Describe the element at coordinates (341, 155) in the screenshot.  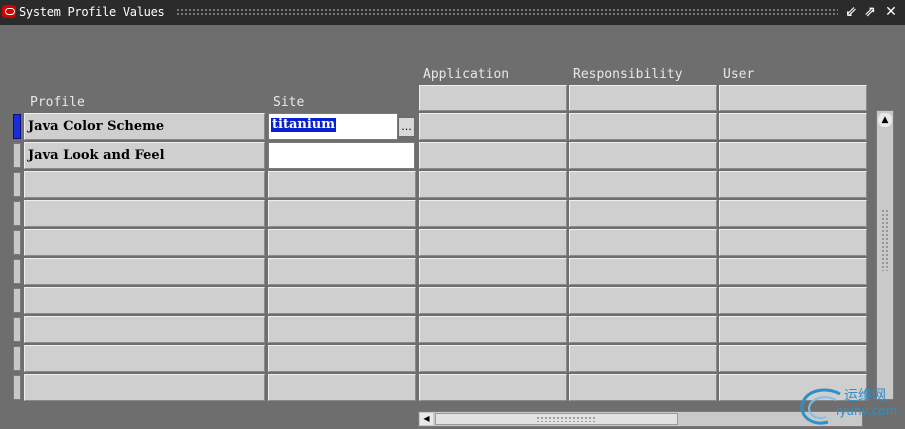
I see `site-input` at that location.